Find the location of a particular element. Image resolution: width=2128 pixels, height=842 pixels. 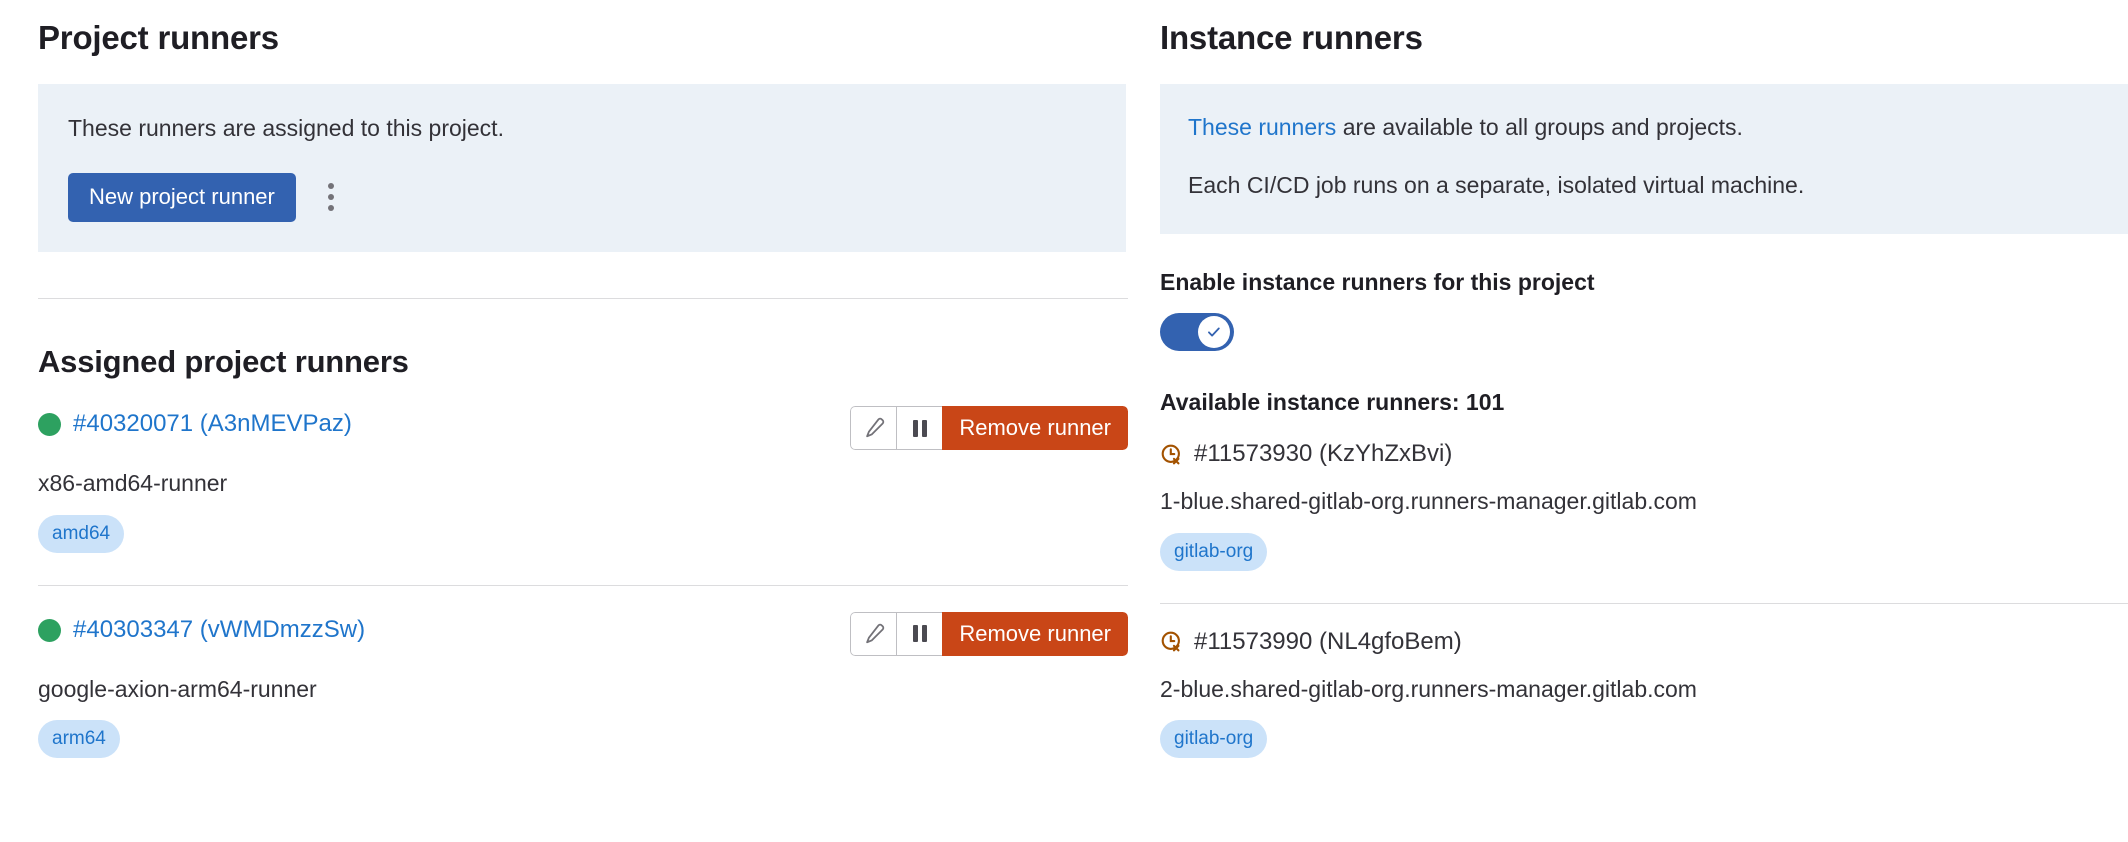

toggle-knob is located at coordinates (1214, 331).